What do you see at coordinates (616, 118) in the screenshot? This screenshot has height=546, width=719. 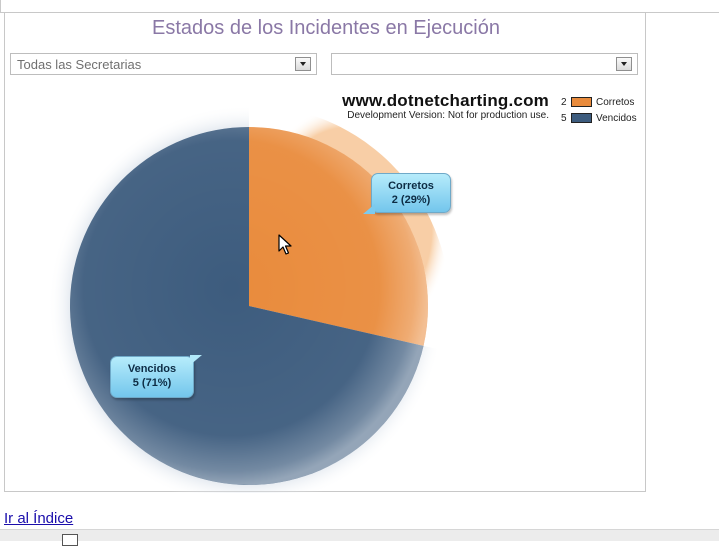 I see `legend-label: Vencidos` at bounding box center [616, 118].